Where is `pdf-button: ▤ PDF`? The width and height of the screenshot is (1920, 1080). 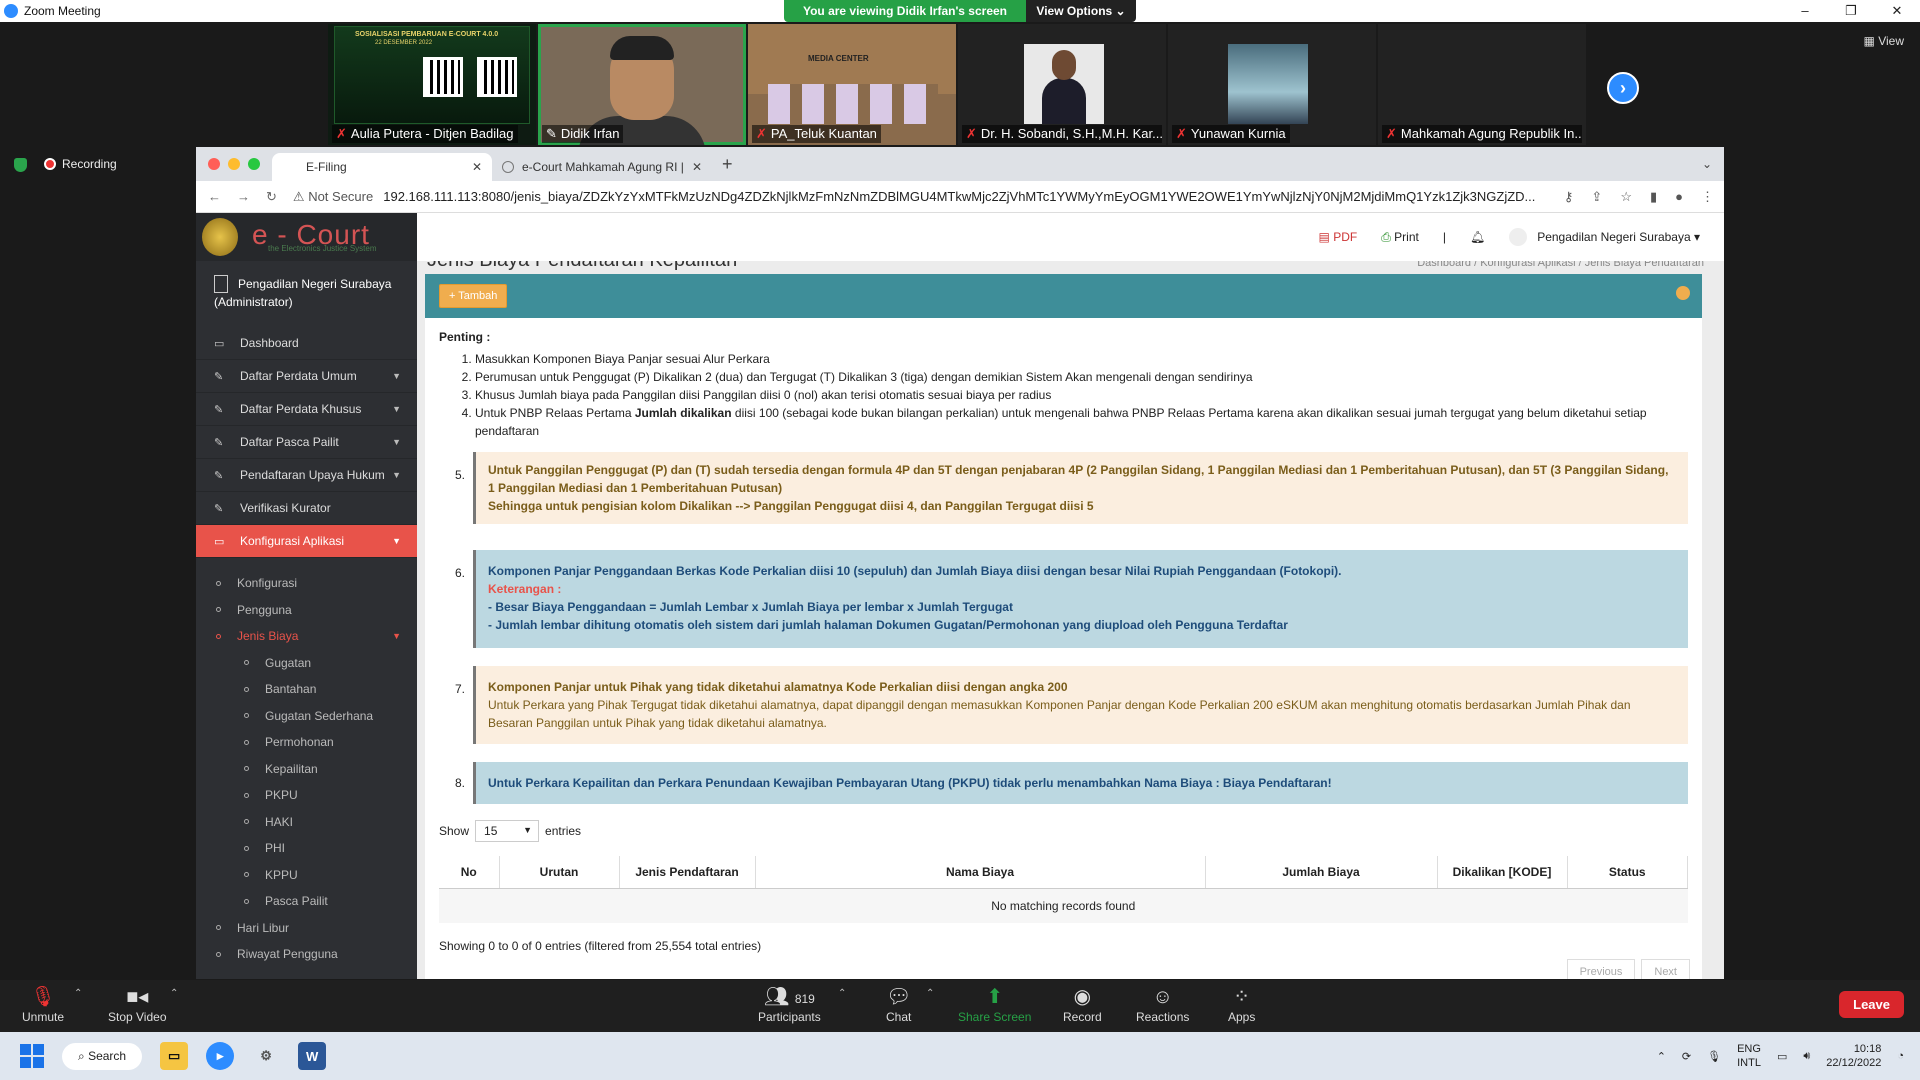
pdf-button: ▤ PDF is located at coordinates (1338, 237).